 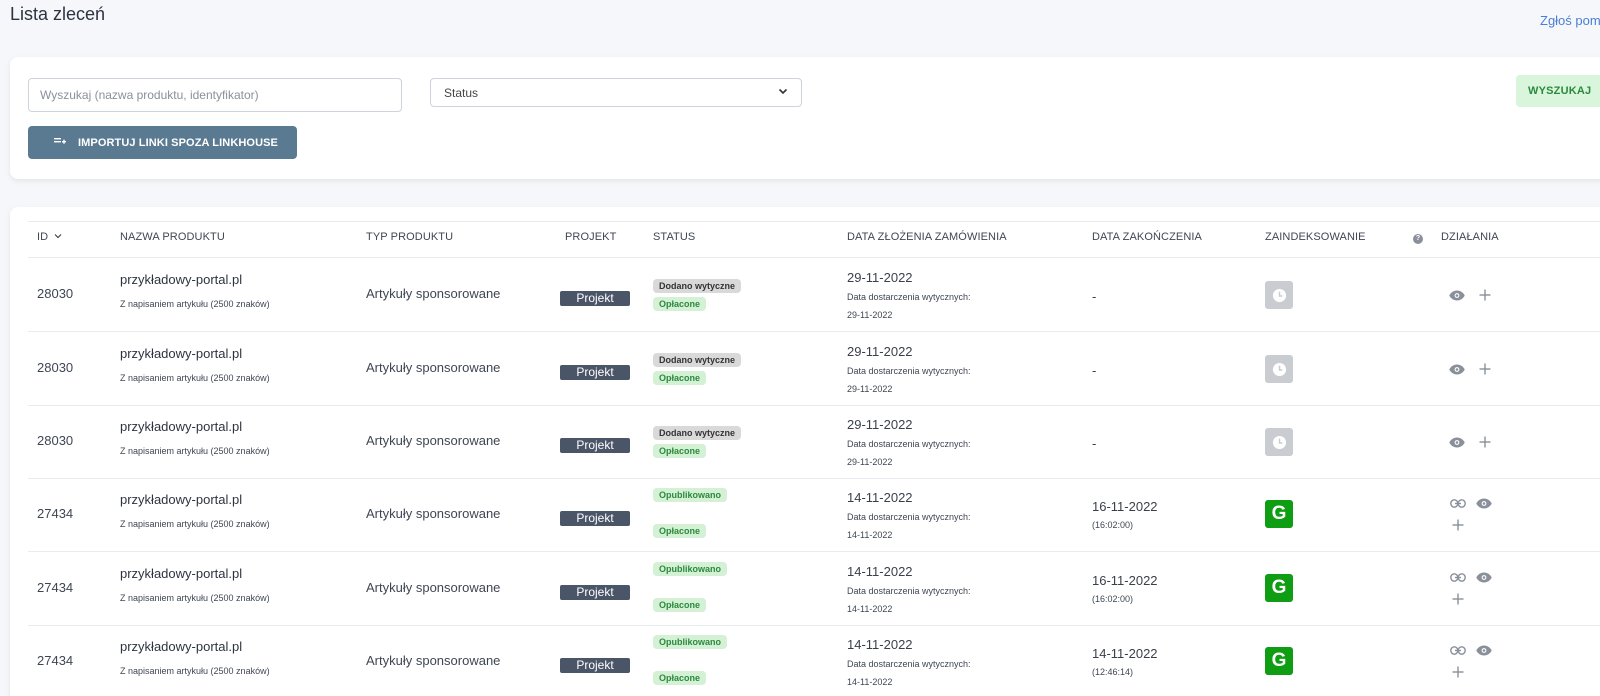 I want to click on search-button: WYSZUKAJ, so click(x=1558, y=91).